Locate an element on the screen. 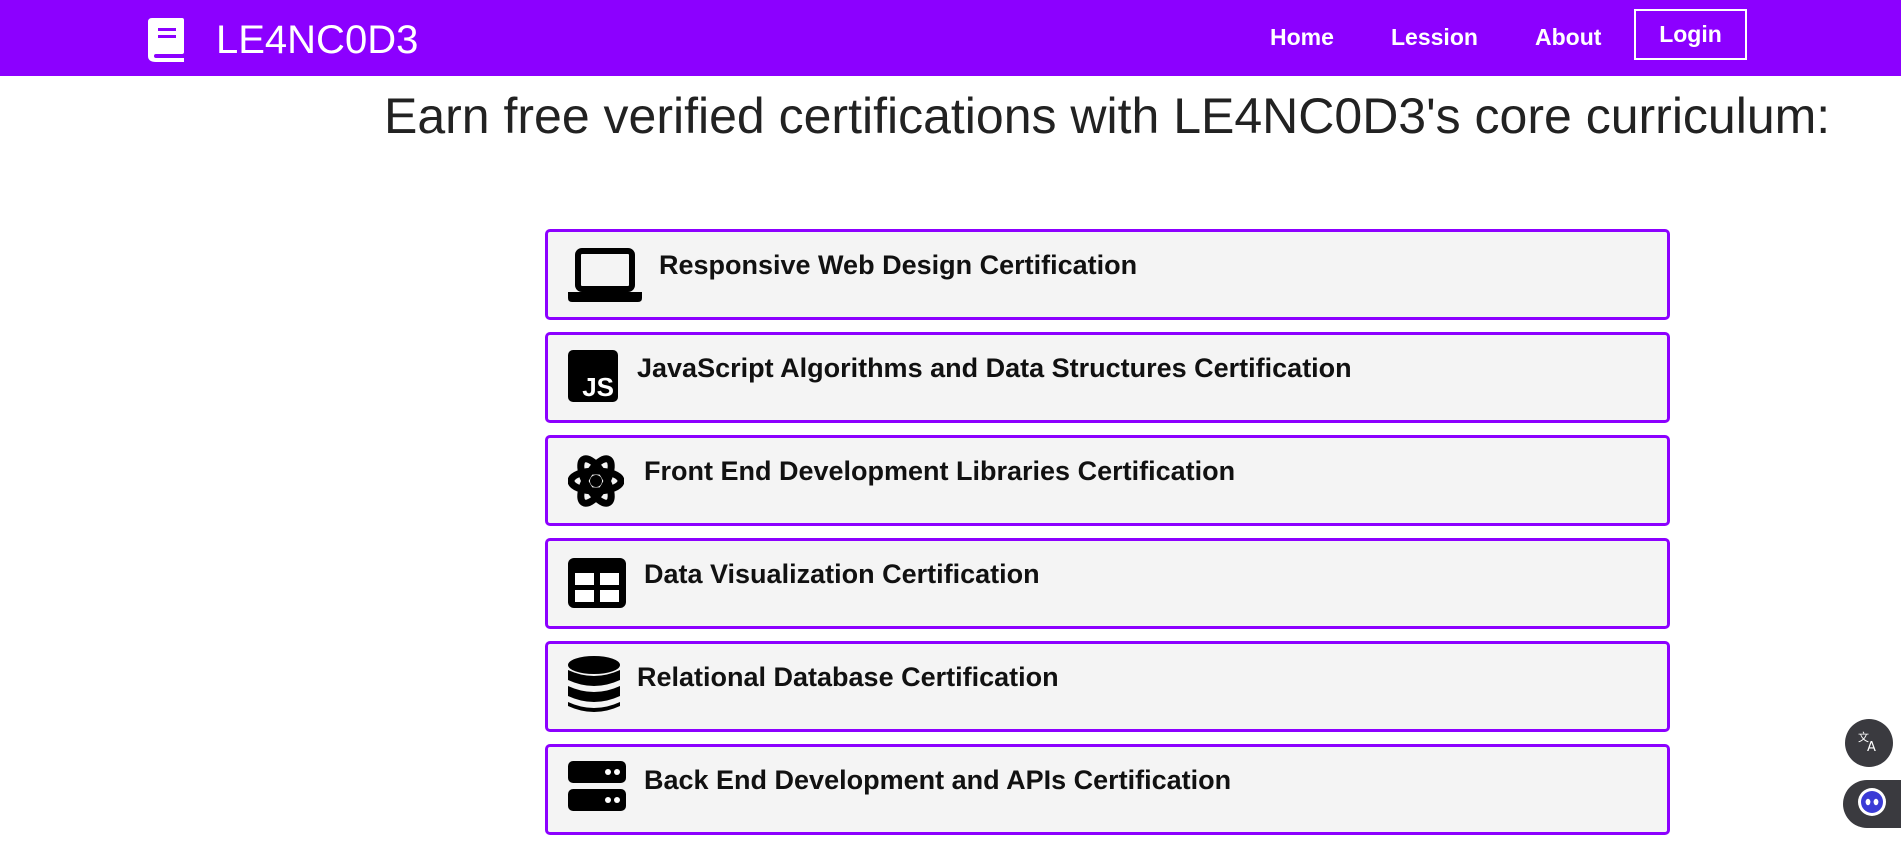 The height and width of the screenshot is (843, 1901). cert-label: Responsive Web Design Certification is located at coordinates (898, 265).